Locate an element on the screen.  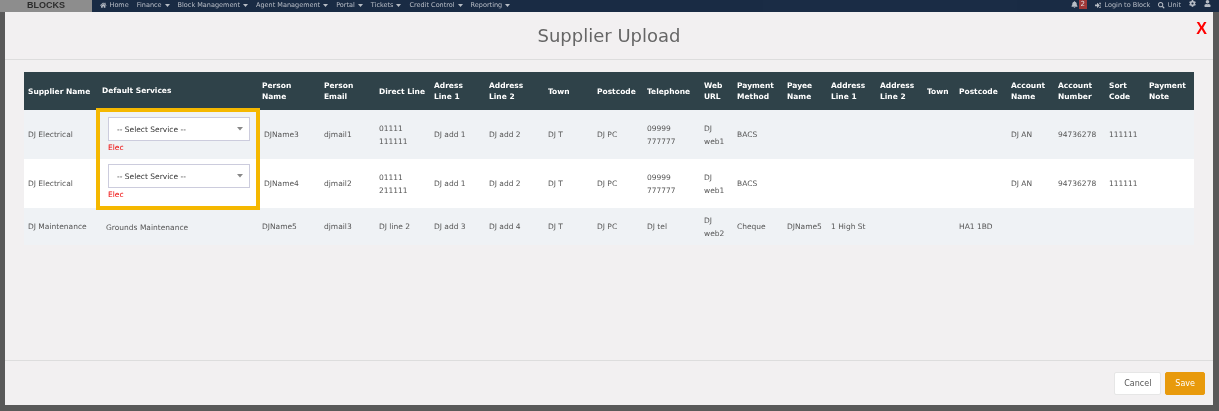
search-icon is located at coordinates (1161, 5).